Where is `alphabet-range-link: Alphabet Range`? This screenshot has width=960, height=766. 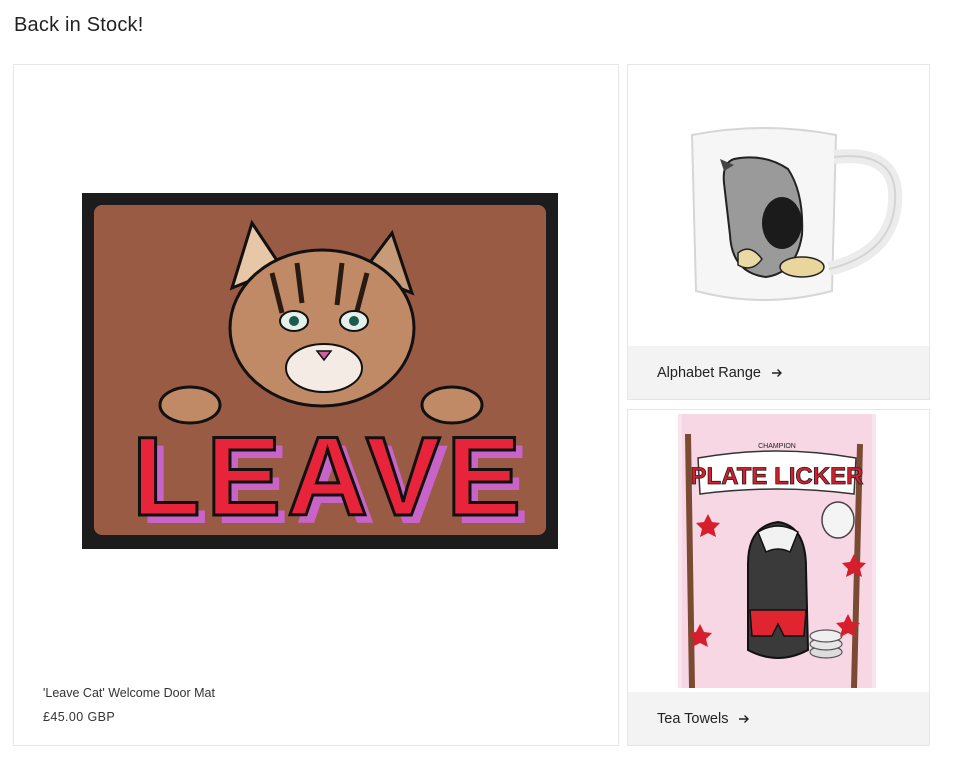 alphabet-range-link: Alphabet Range is located at coordinates (778, 372).